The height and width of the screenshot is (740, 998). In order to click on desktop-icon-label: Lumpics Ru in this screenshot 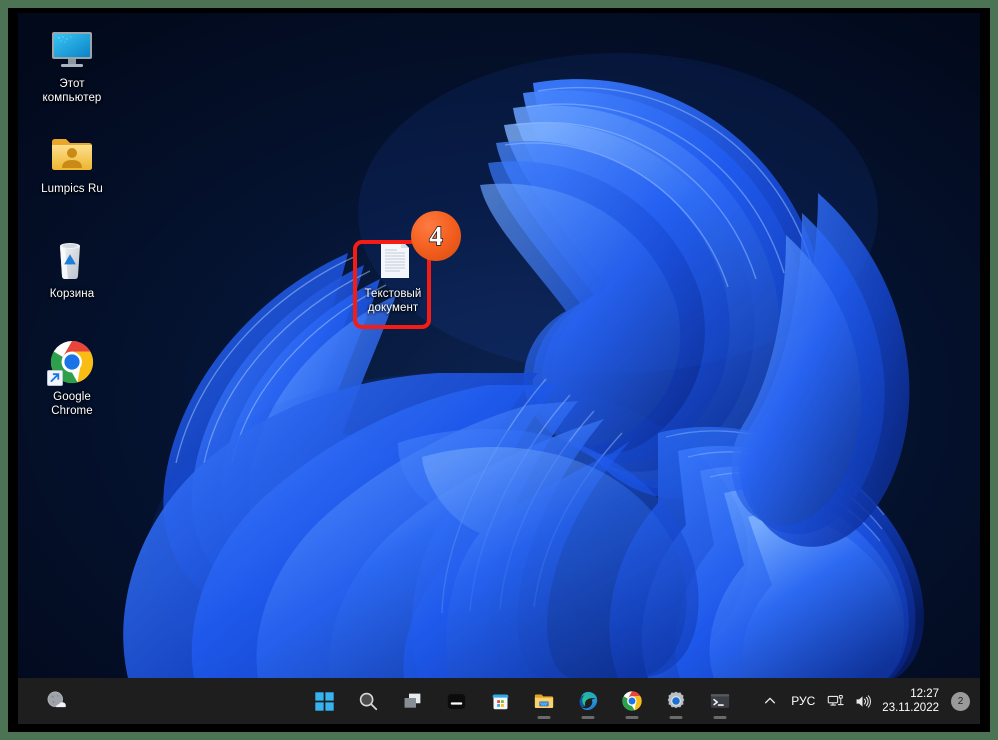, I will do `click(72, 189)`.